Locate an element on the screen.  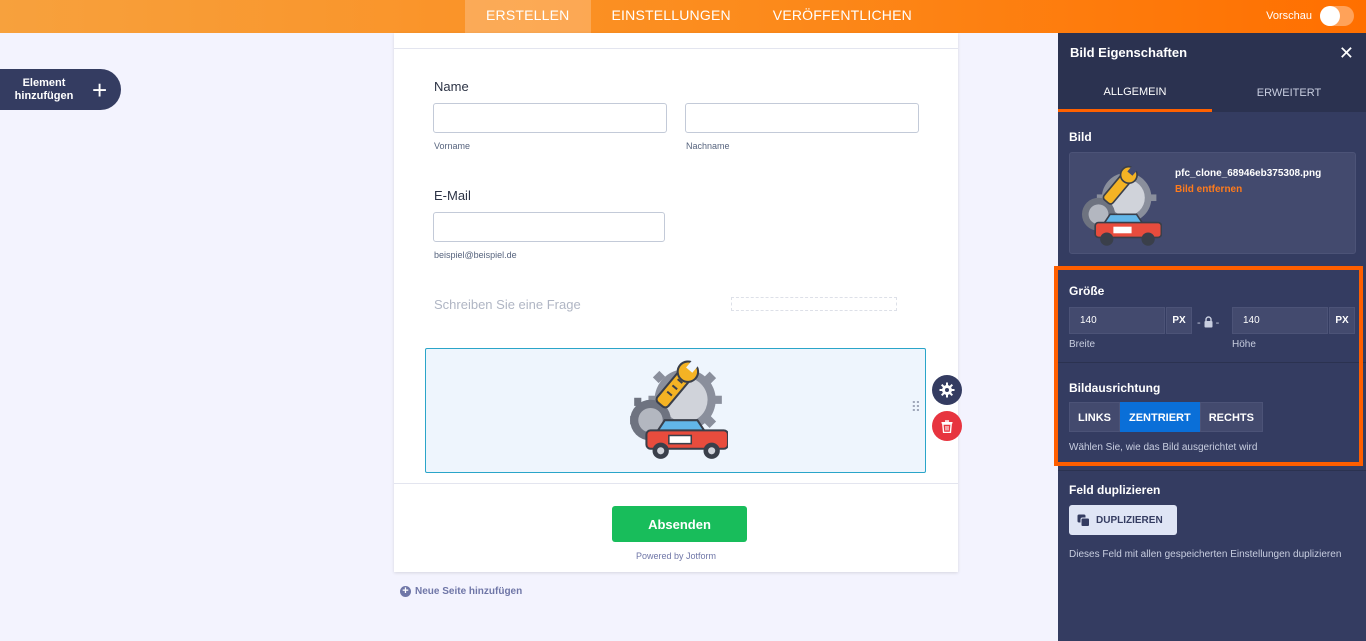
duplicate-button: DUPLIZIEREN is located at coordinates (1123, 520).